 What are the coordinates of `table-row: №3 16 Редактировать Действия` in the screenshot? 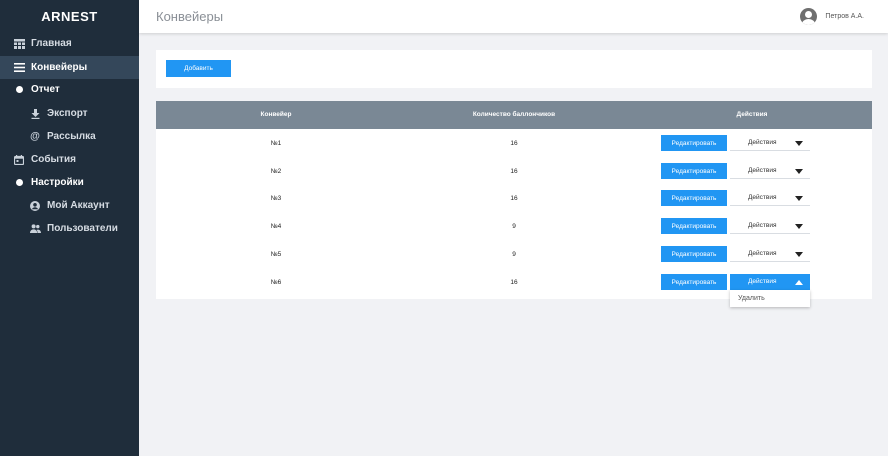 It's located at (514, 199).